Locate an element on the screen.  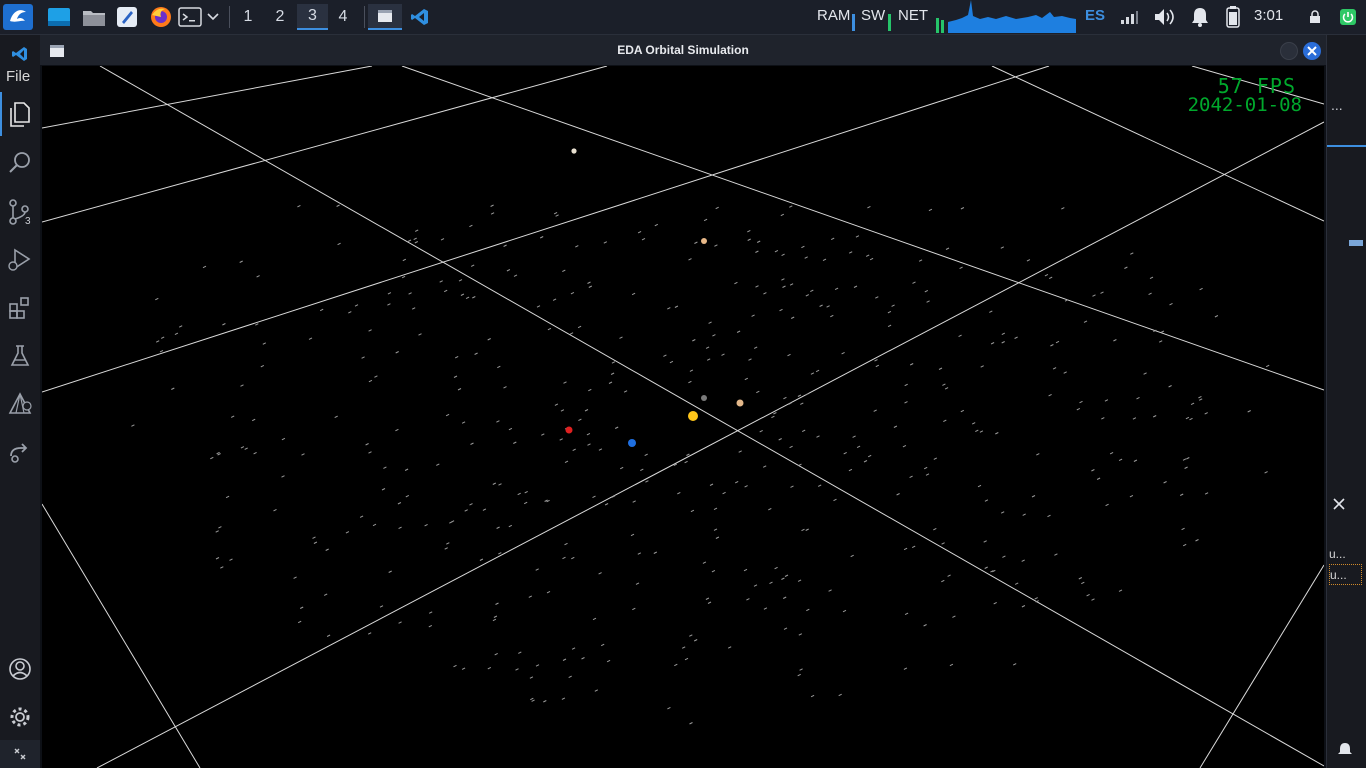
workspace-4: 4 is located at coordinates (343, 17).